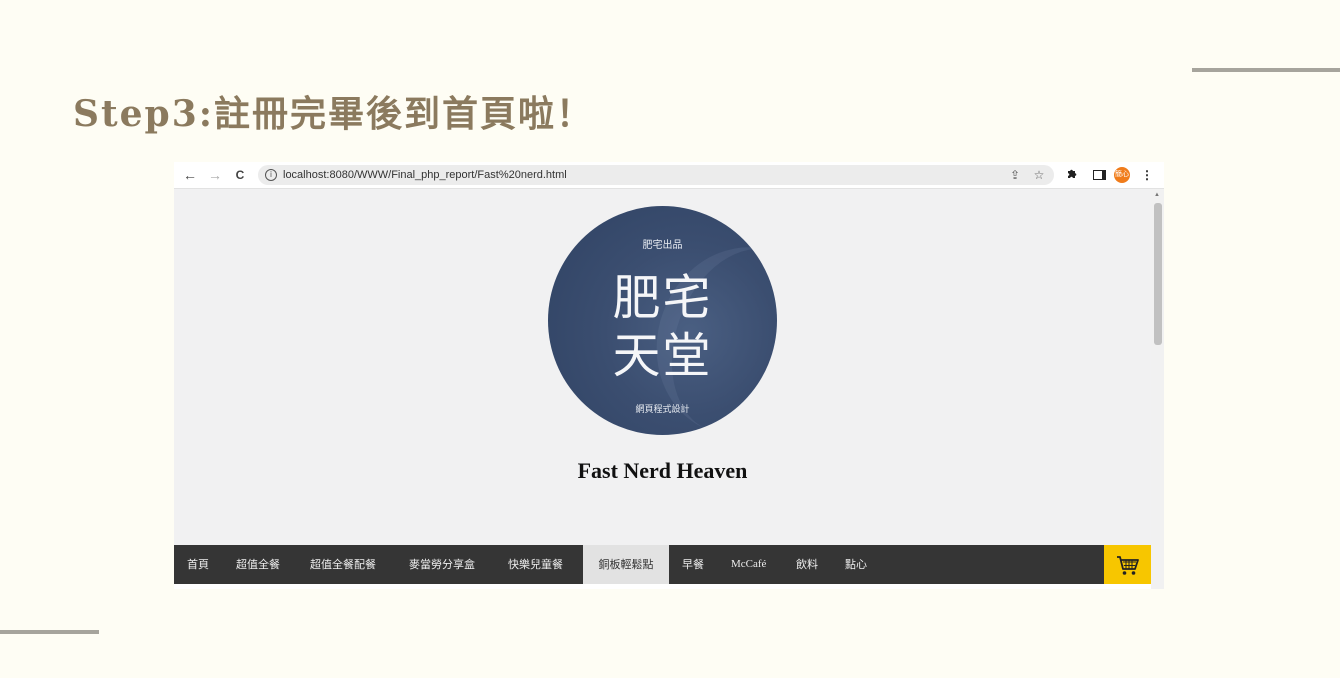  I want to click on content-area, so click(662, 586).